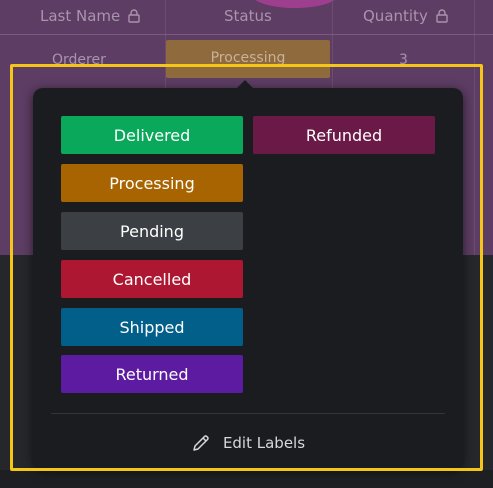  Describe the element at coordinates (403, 60) in the screenshot. I see `cell-quantity: 3` at that location.